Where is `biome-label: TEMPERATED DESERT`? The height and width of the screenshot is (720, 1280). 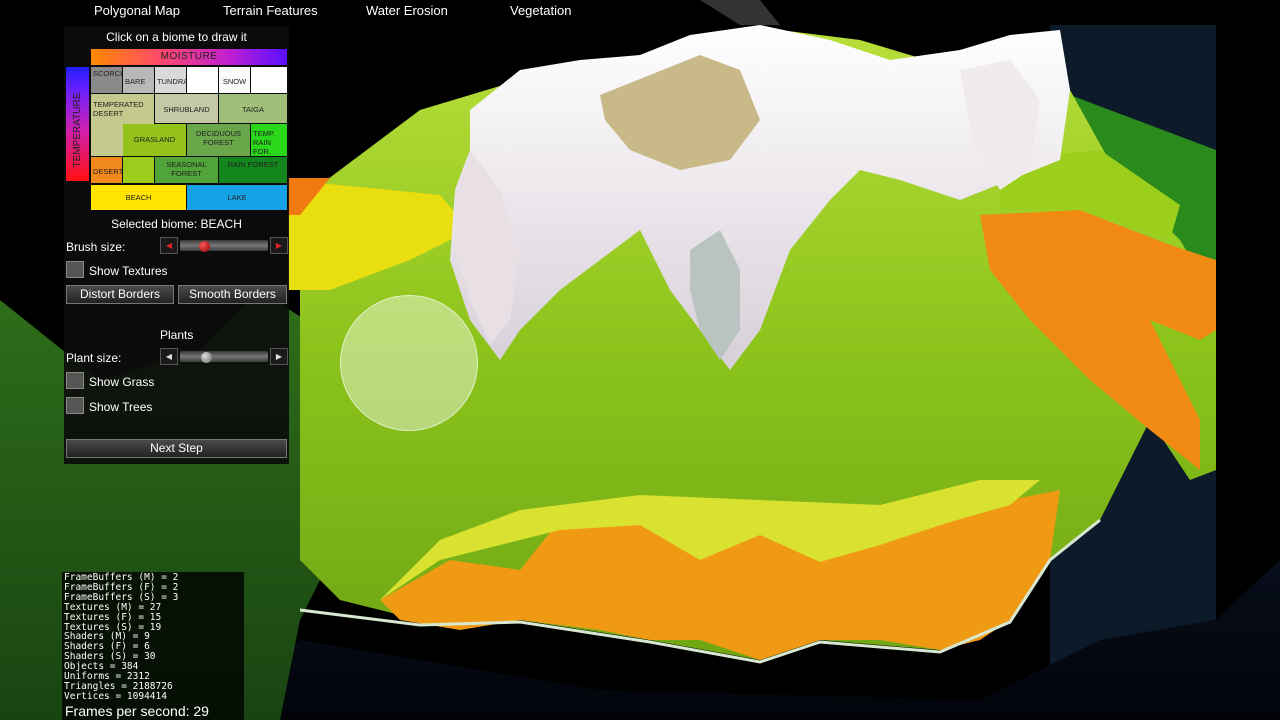
biome-label: TEMPERATED DESERT is located at coordinates (118, 109).